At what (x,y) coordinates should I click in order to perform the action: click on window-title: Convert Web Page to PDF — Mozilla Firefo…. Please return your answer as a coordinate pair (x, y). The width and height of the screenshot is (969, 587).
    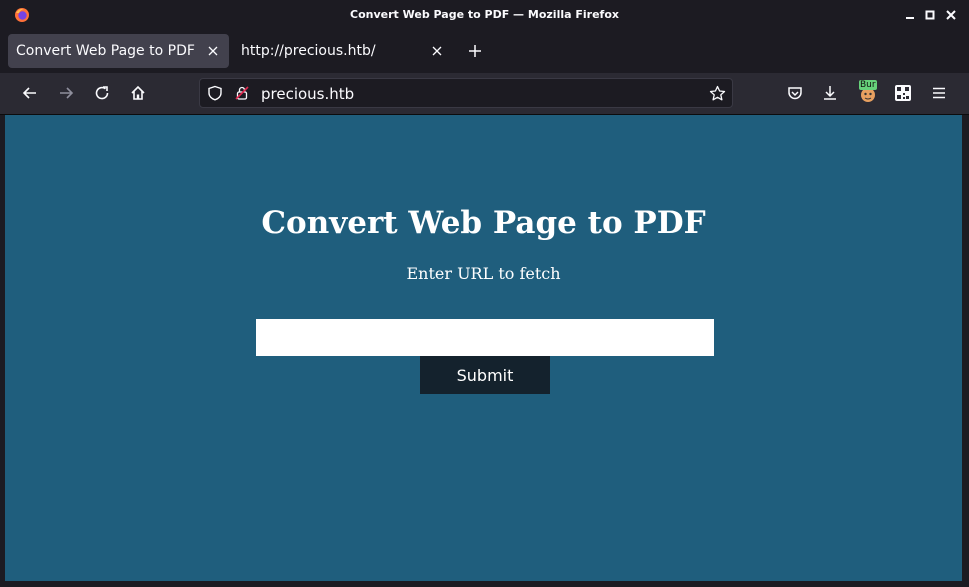
    Looking at the image, I should click on (484, 14).